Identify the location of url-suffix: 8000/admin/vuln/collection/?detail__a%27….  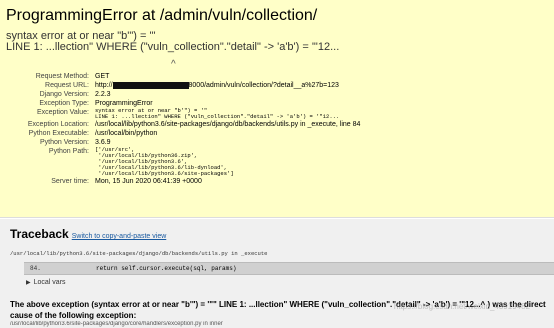
(263, 85).